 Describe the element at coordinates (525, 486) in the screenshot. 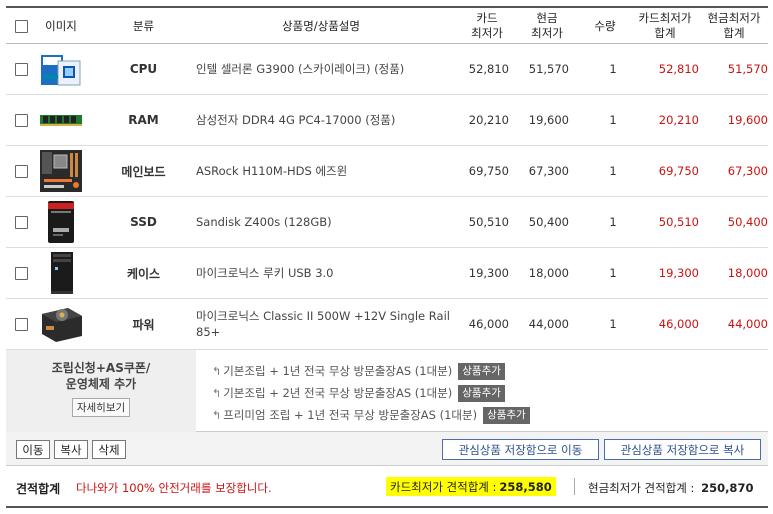

I see `card-total-value: 258,580` at that location.